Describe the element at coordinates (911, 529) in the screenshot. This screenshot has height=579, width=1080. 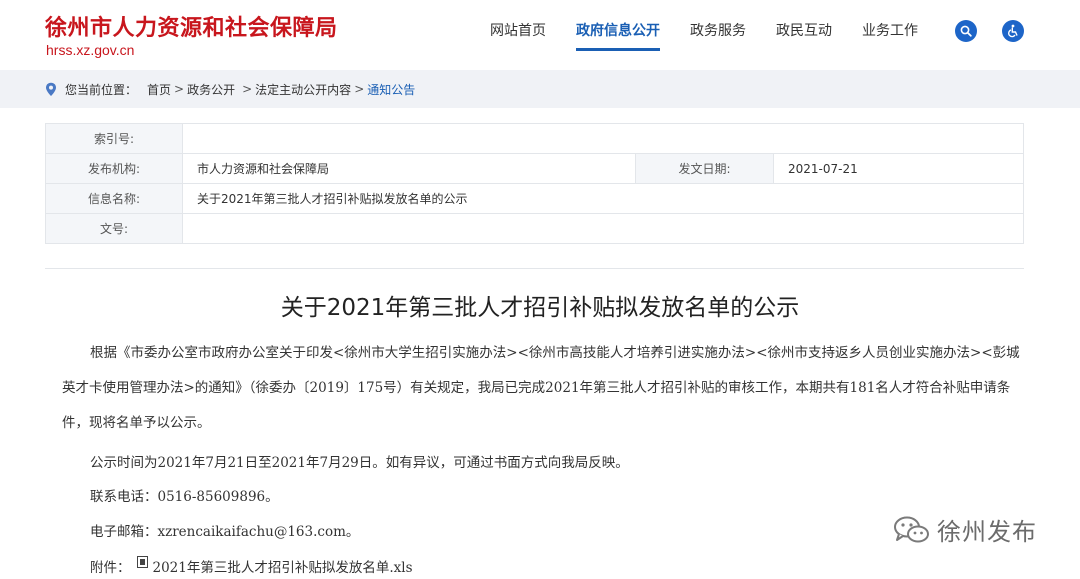
I see `wechat-icon` at that location.